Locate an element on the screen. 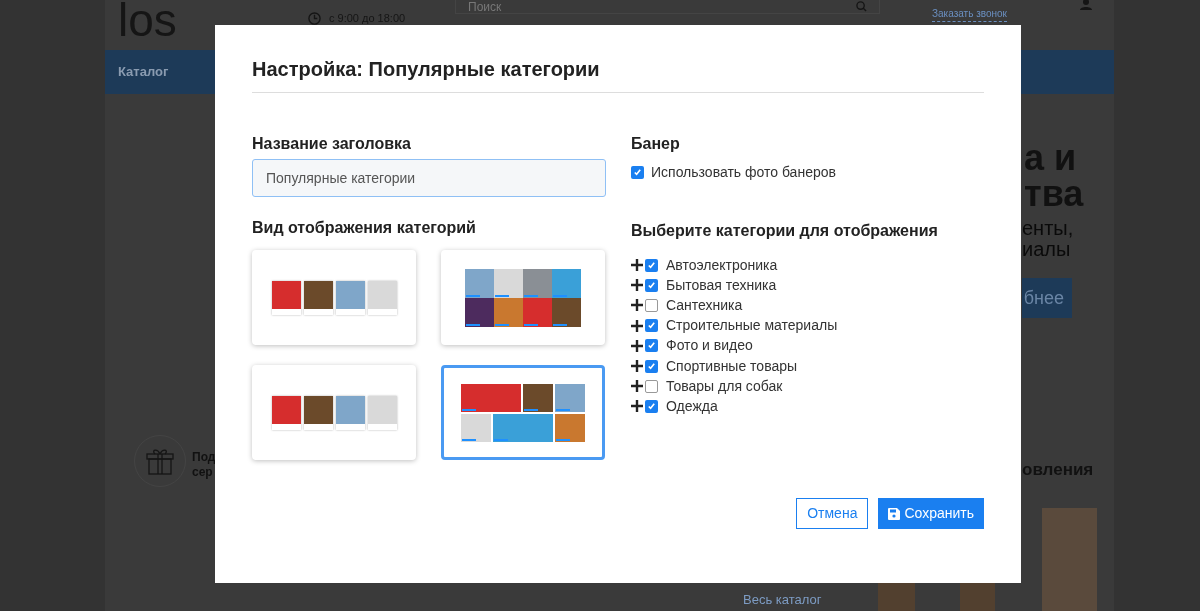  search-field: Поиск is located at coordinates (667, 7).